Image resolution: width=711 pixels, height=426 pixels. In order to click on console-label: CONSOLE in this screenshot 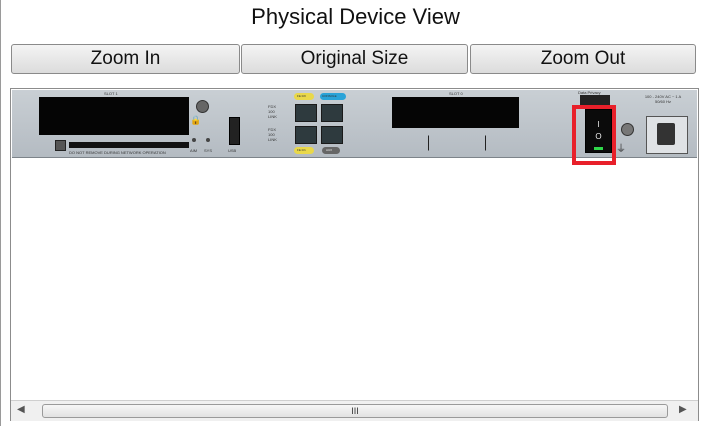, I will do `click(329, 96)`.